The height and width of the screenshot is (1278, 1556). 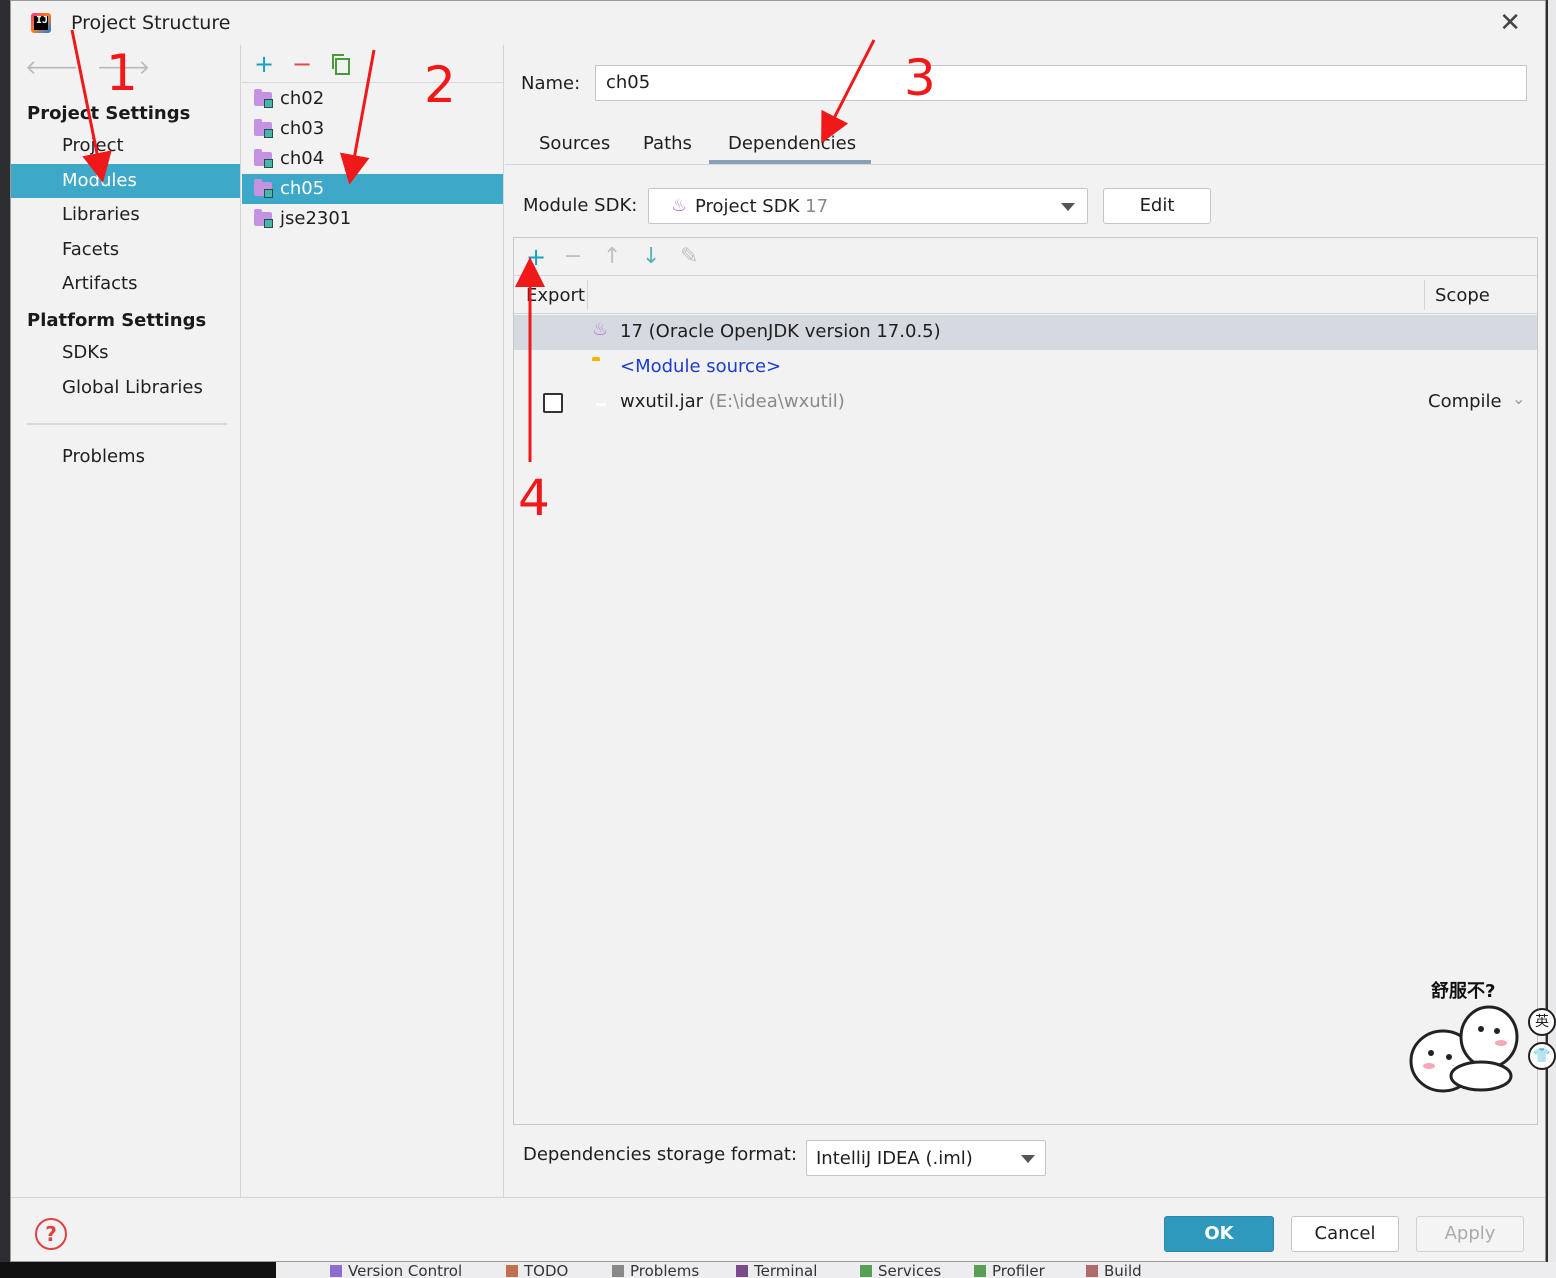 I want to click on move-down-icon: ↓, so click(x=651, y=257).